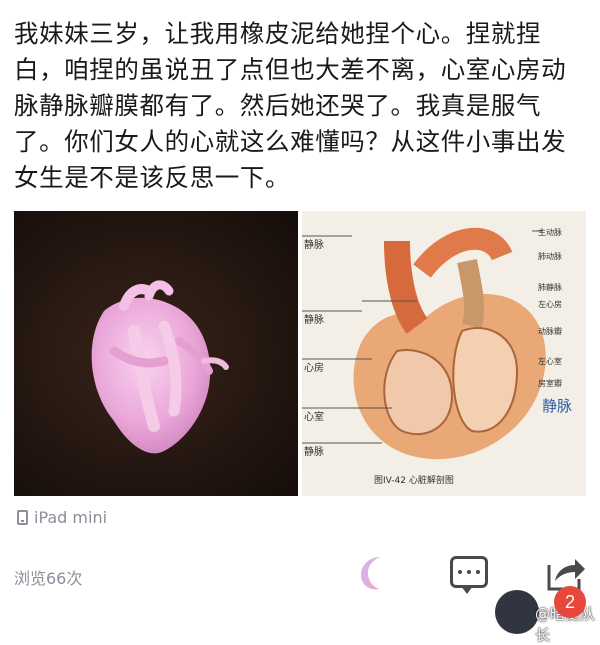 This screenshot has height=645, width=600. Describe the element at coordinates (314, 367) in the screenshot. I see `diagram-label: 心房` at that location.